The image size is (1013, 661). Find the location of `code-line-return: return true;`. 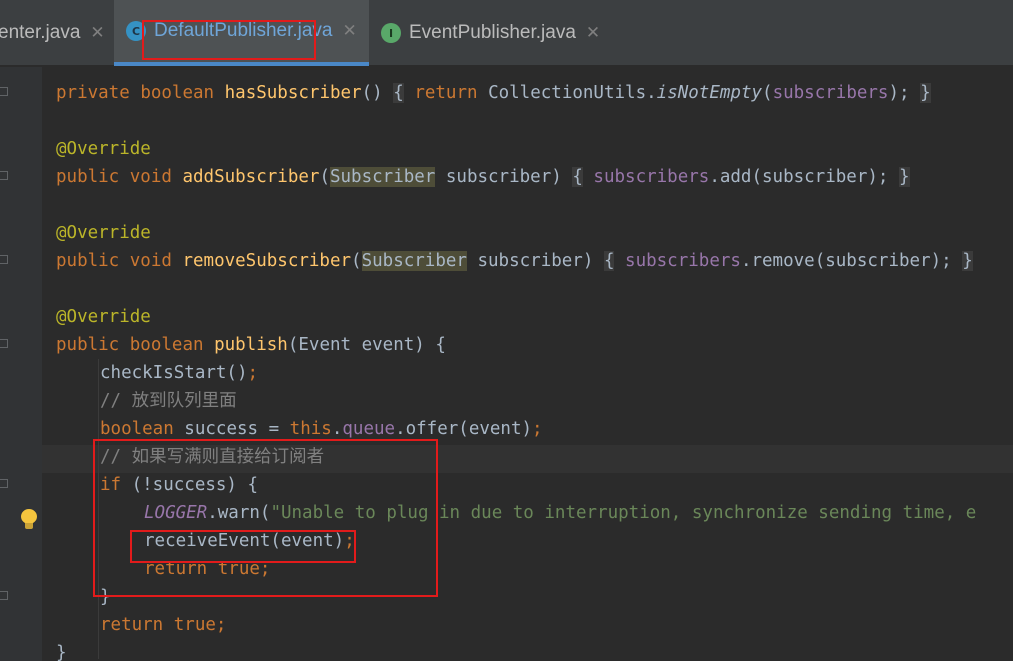

code-line-return: return true; is located at coordinates (163, 625).